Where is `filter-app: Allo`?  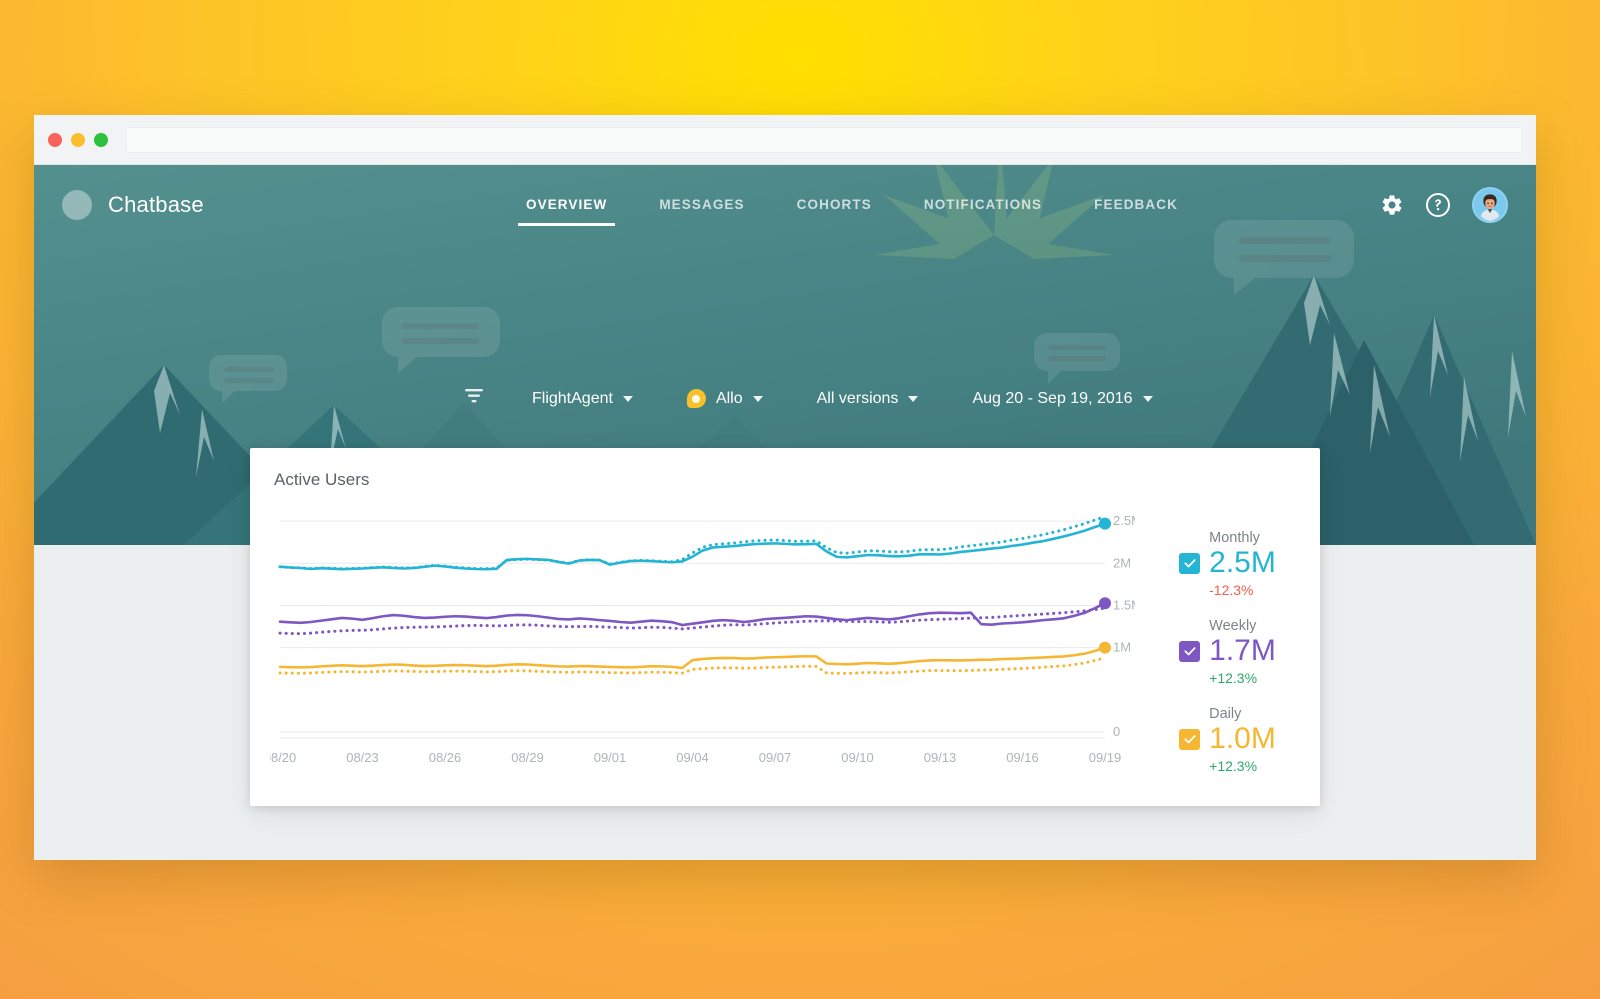
filter-app: Allo is located at coordinates (724, 398).